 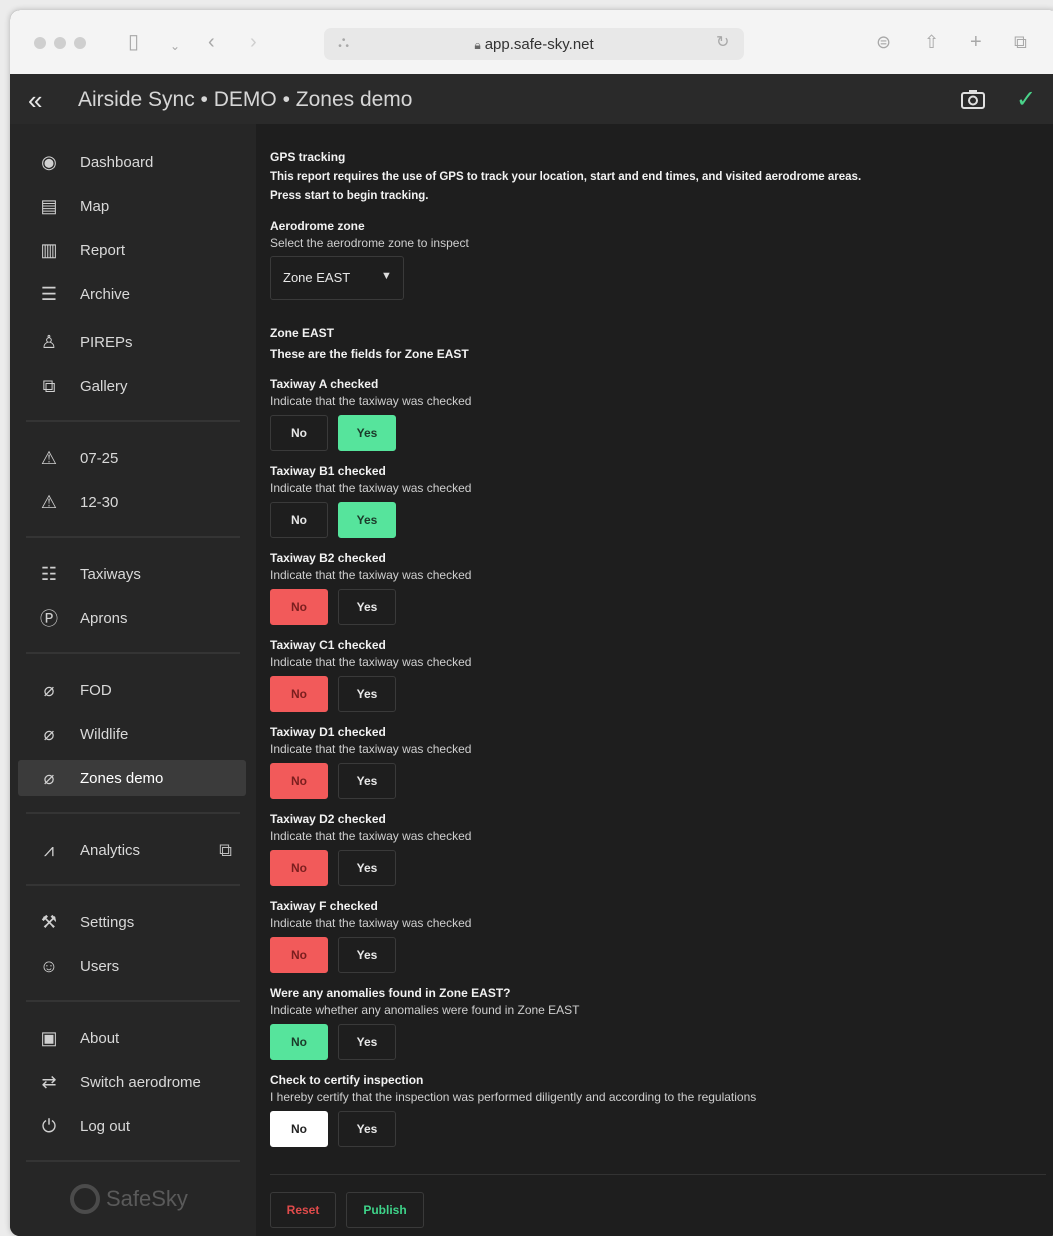 I want to click on forward-icon: ›, so click(x=253, y=42).